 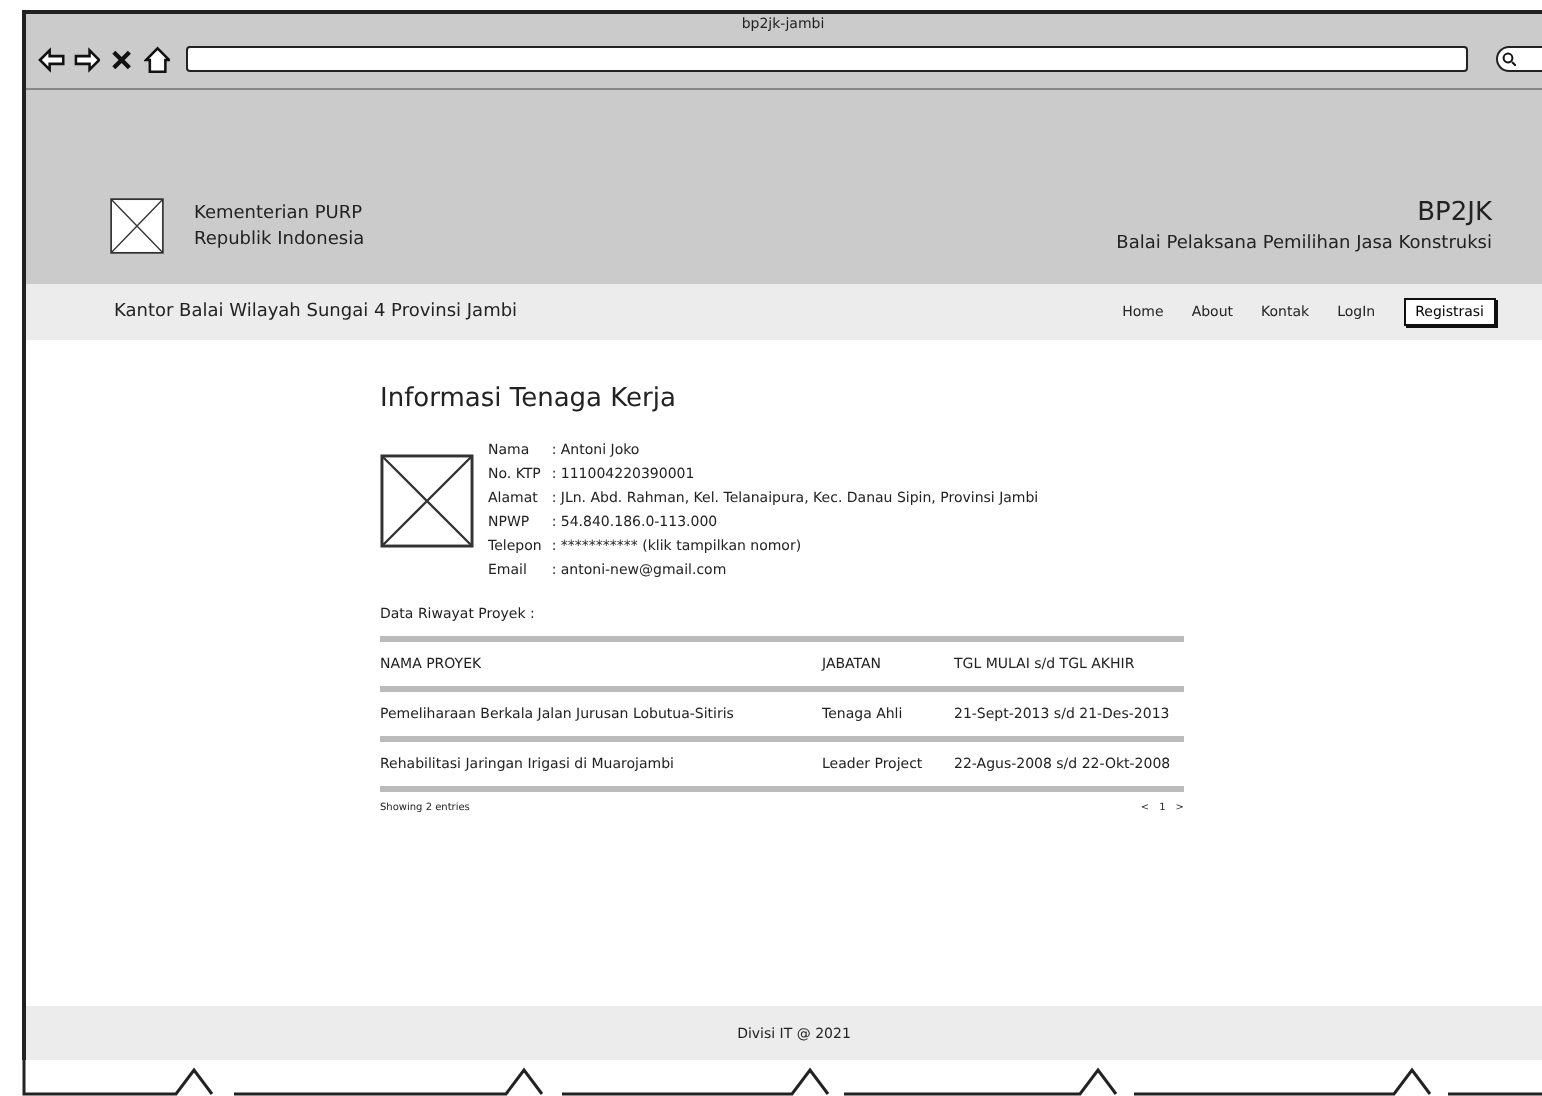 I want to click on logo-placeholder, so click(x=137, y=226).